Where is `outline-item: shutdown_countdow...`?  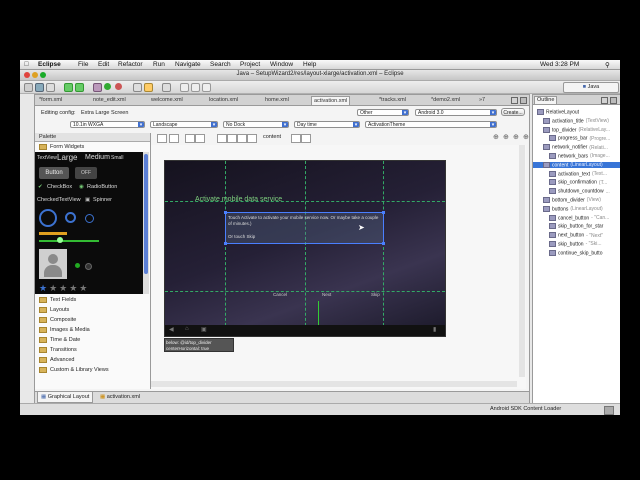 outline-item: shutdown_countdow... is located at coordinates (579, 191).